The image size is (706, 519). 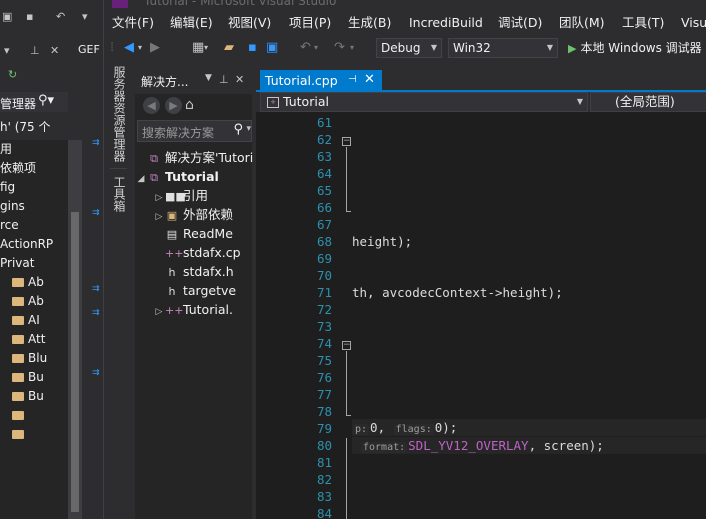 What do you see at coordinates (34, 102) in the screenshot?
I see `background-search-box: 管理器 ⚲▾` at bounding box center [34, 102].